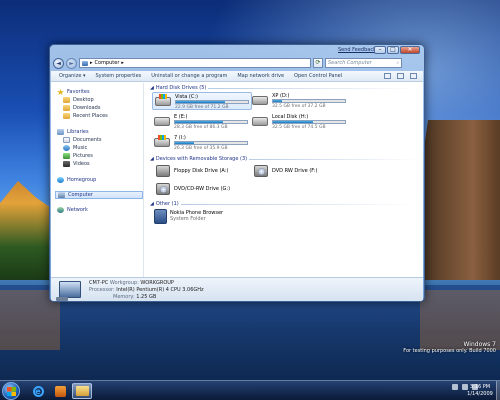 The image size is (500, 400). I want to click on group-header-removable: ◢ Devices with Removable Storage (3), so click(284, 159).